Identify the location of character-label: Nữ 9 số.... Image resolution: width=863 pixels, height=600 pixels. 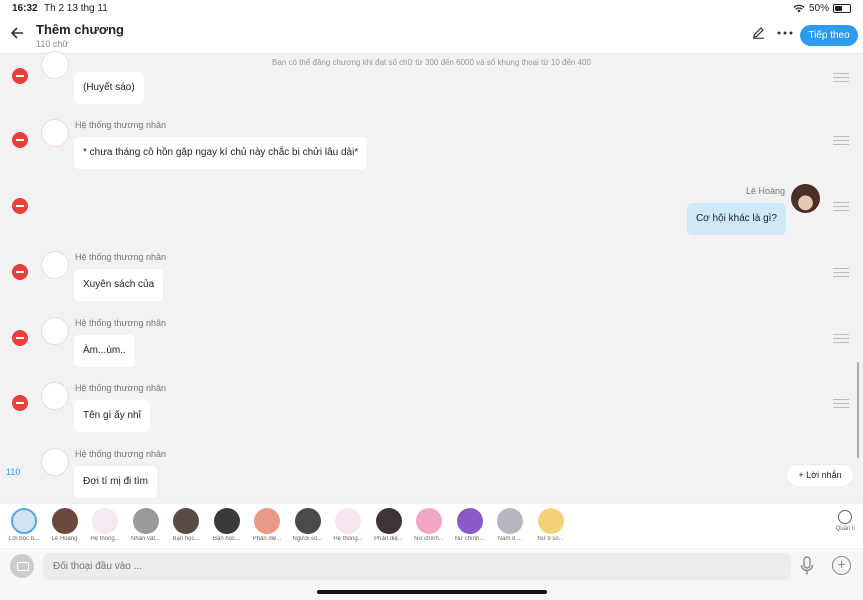
(550, 539).